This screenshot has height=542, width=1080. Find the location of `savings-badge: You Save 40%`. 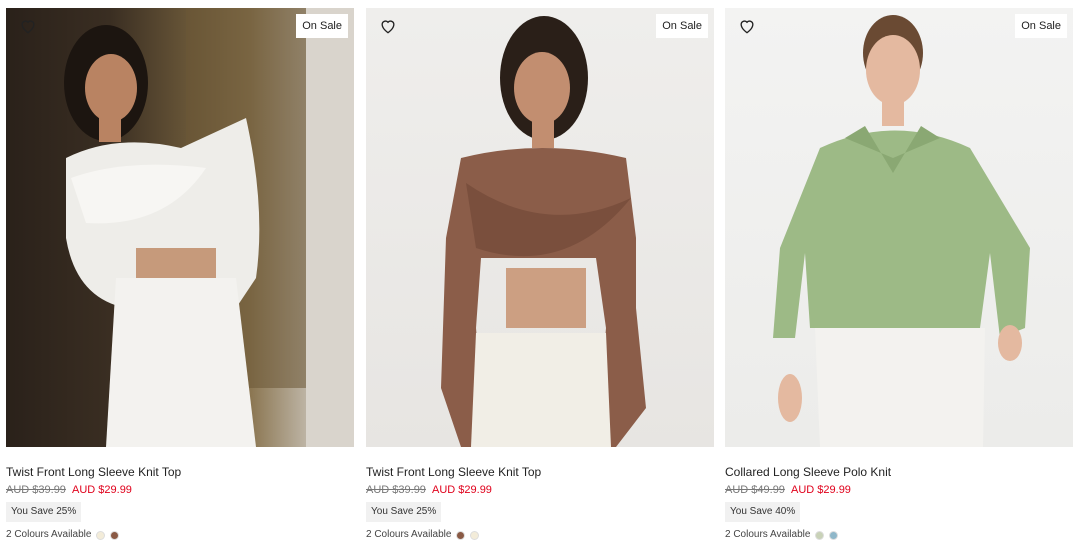

savings-badge: You Save 40% is located at coordinates (763, 512).